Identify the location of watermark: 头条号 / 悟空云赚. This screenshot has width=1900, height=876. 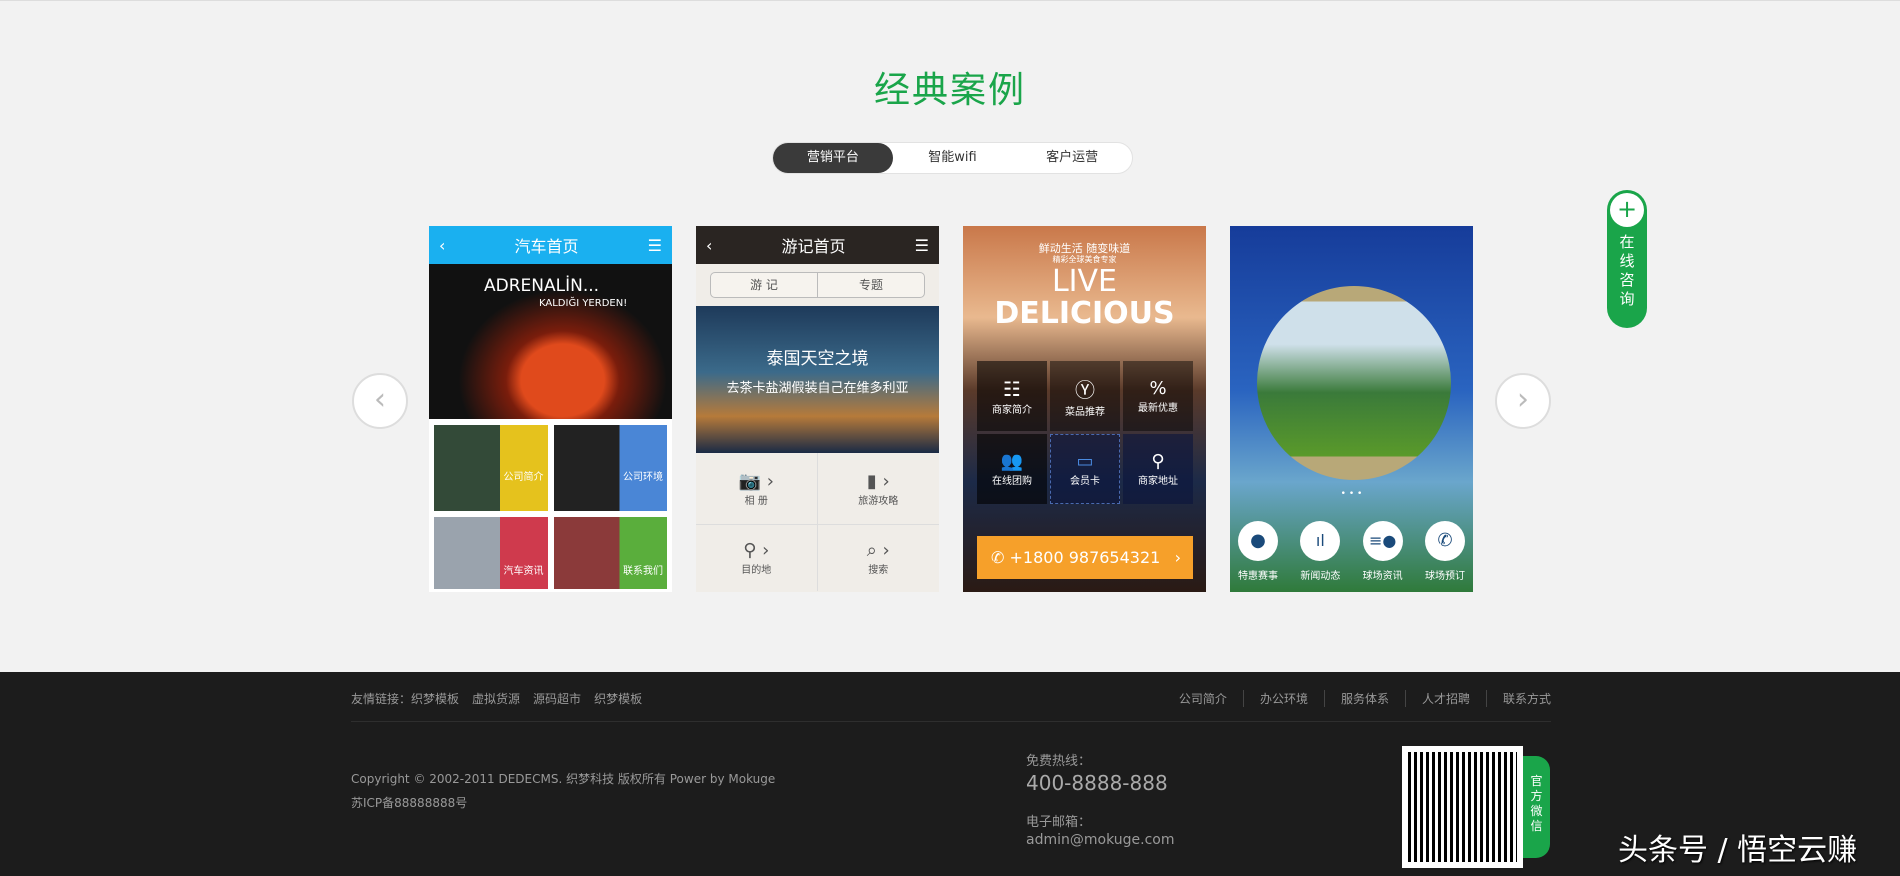
(1738, 850).